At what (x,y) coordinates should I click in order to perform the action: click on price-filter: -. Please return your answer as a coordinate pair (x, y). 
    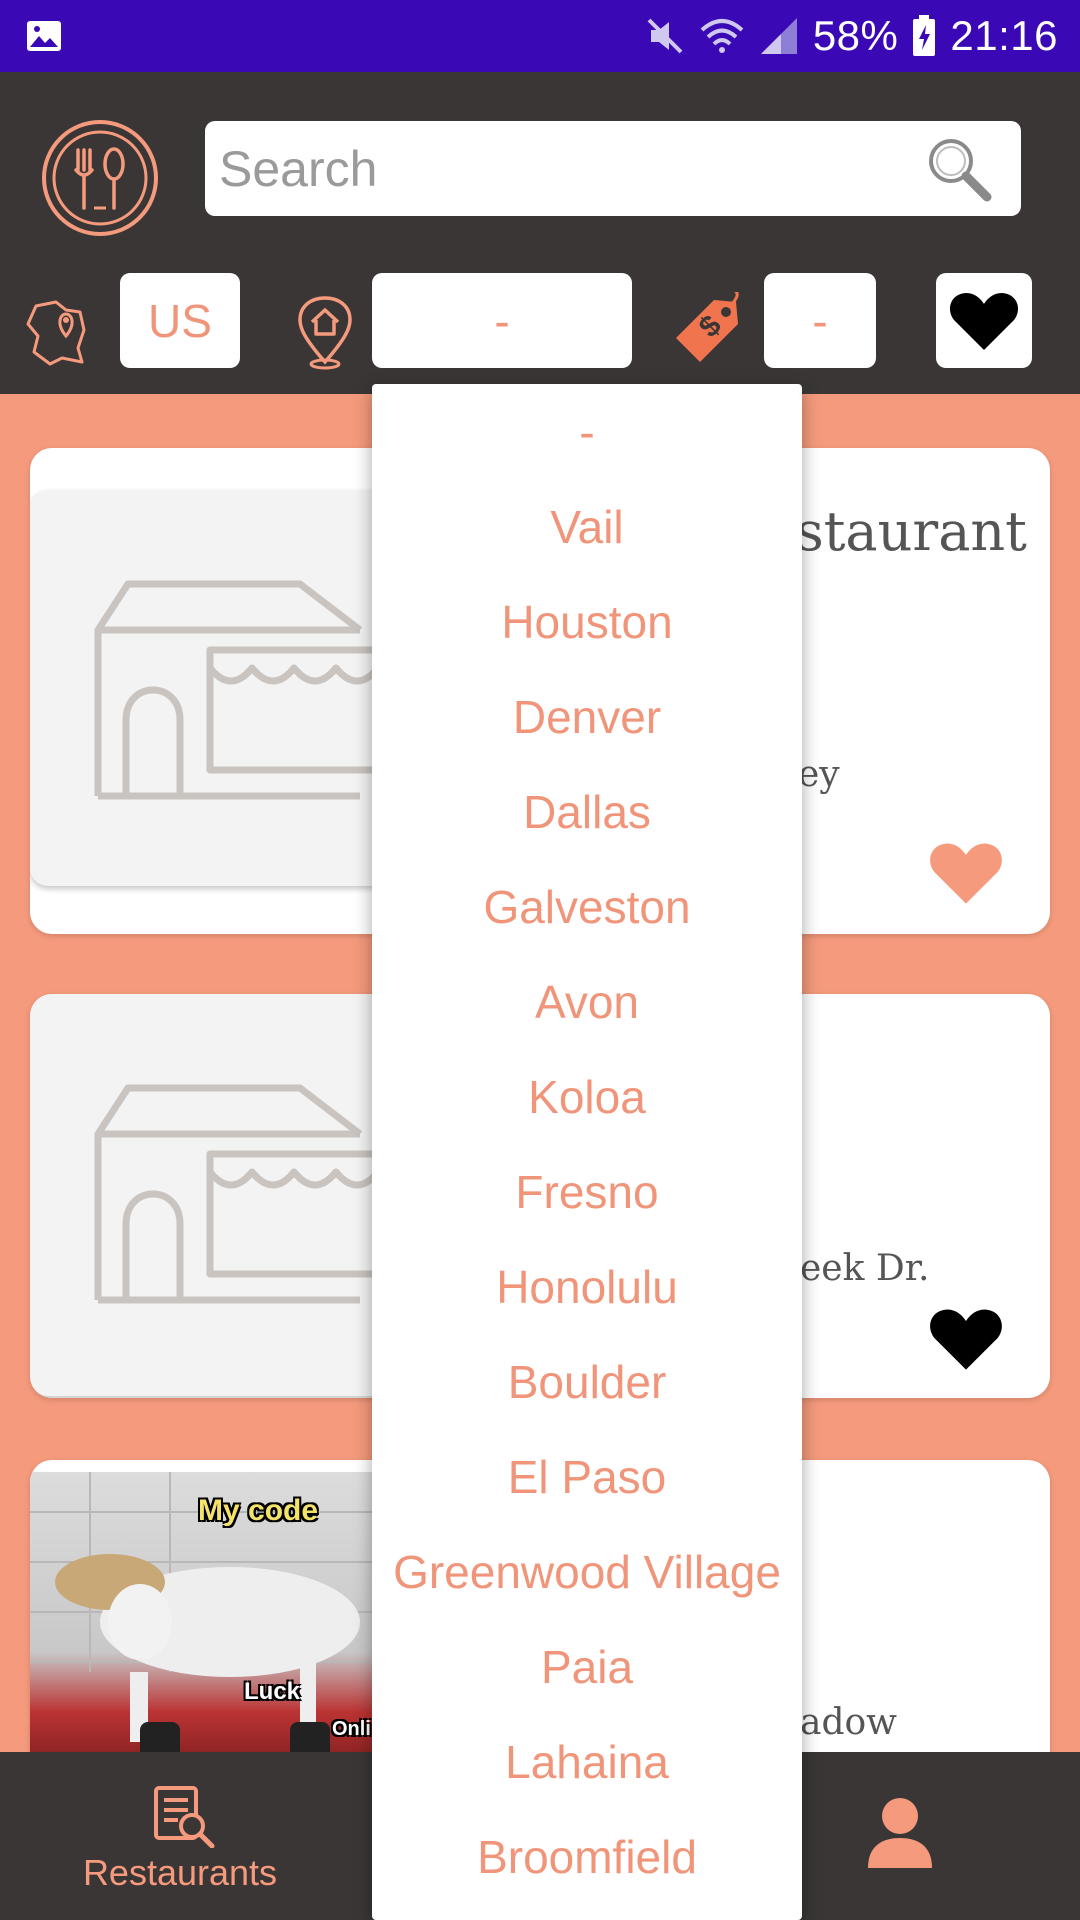
    Looking at the image, I should click on (820, 320).